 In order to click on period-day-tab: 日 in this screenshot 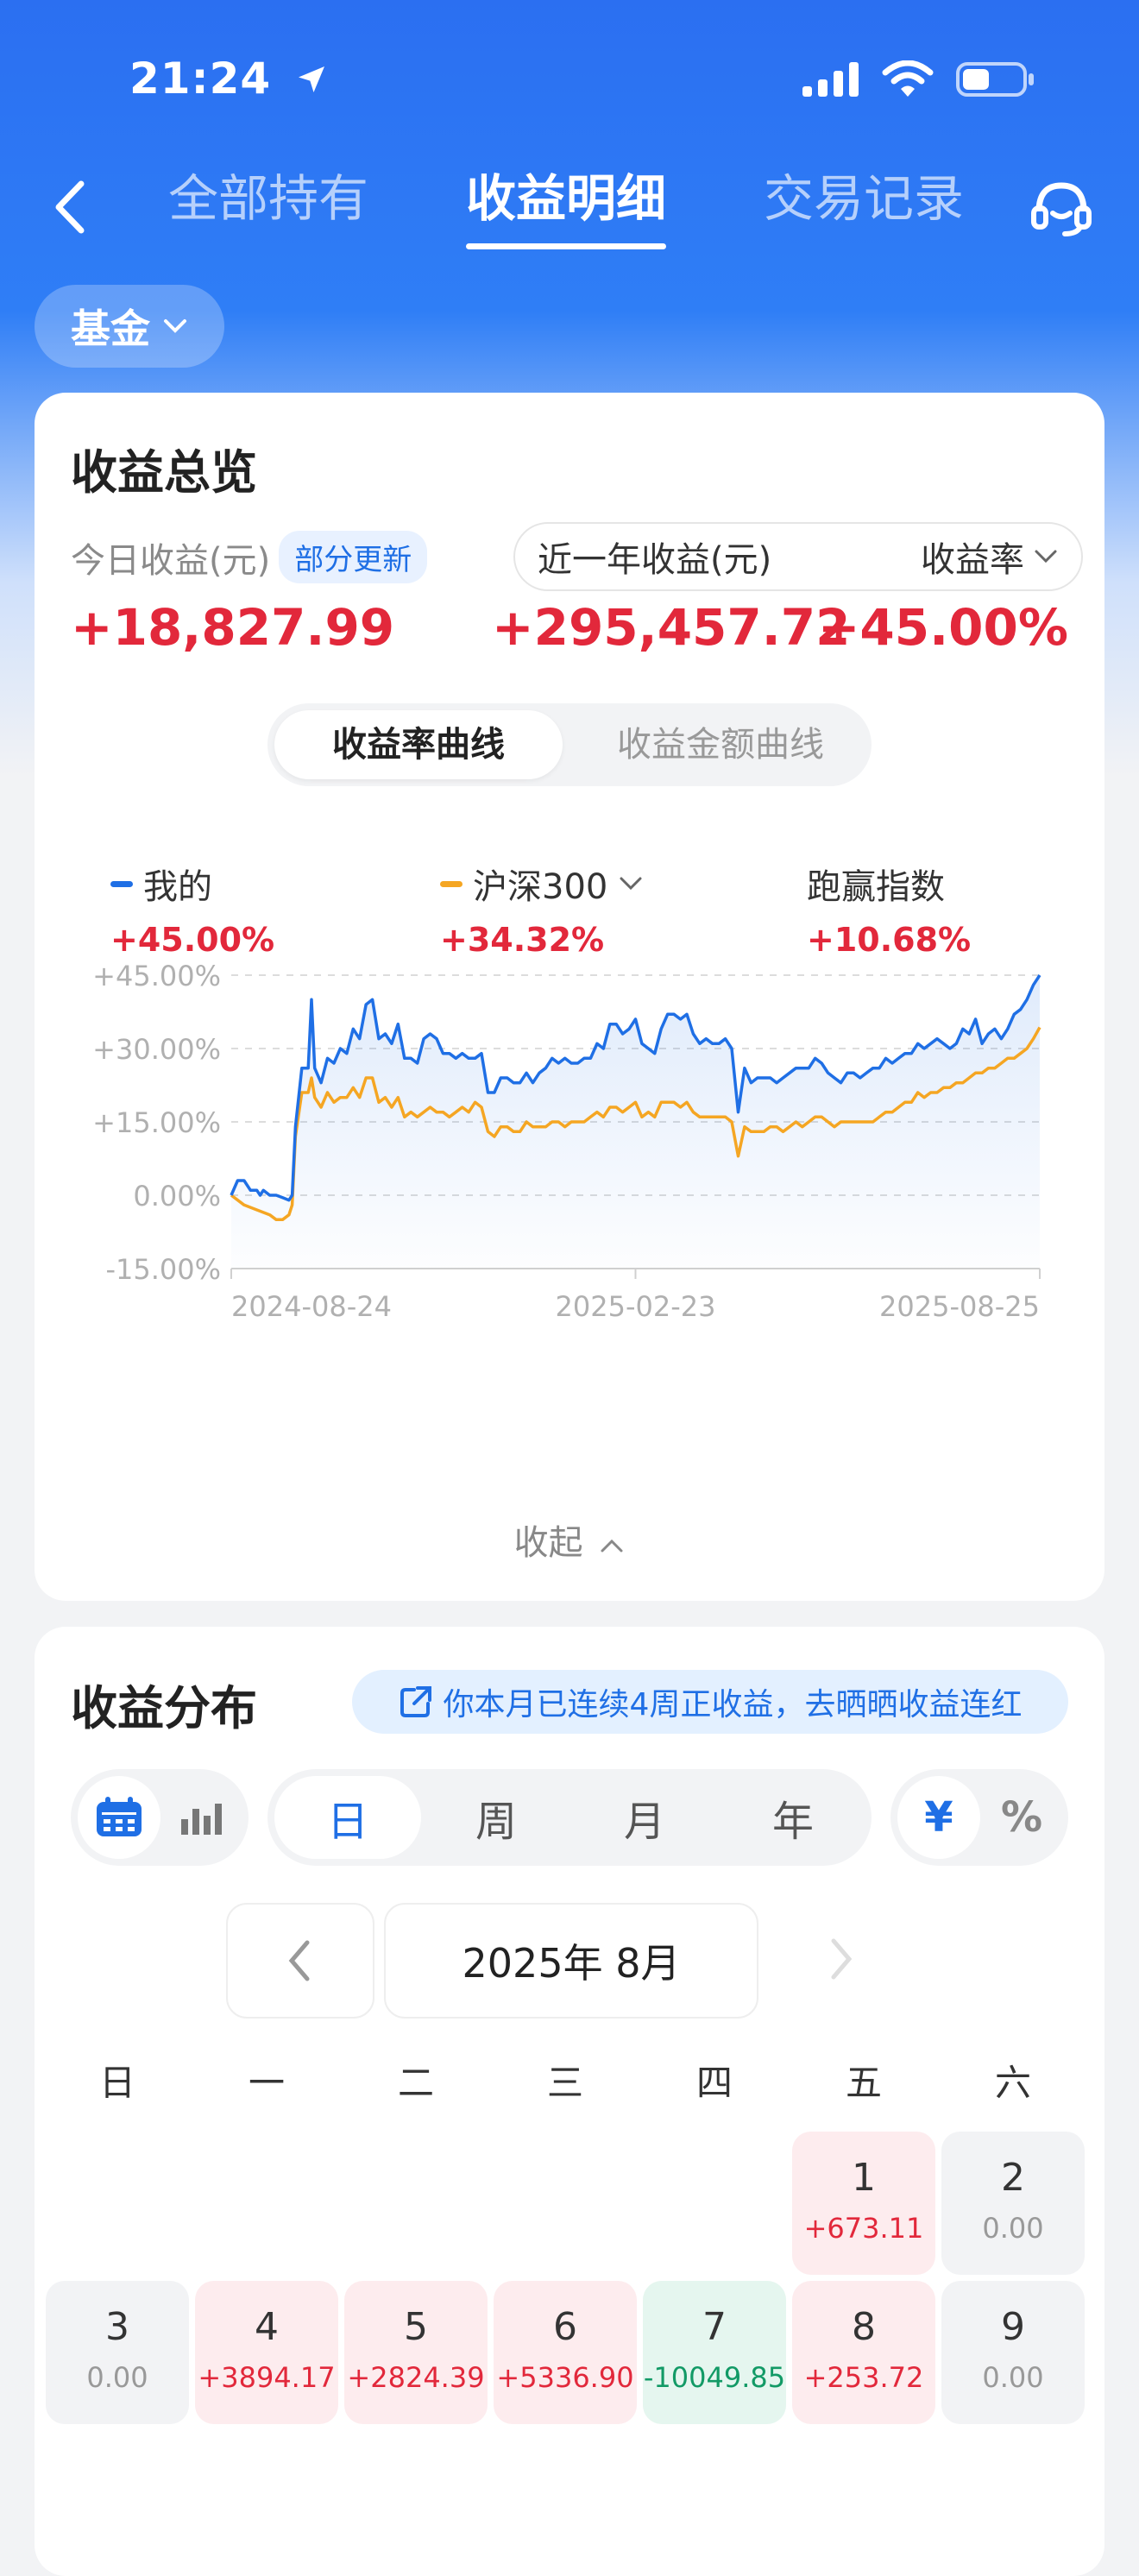, I will do `click(347, 1817)`.